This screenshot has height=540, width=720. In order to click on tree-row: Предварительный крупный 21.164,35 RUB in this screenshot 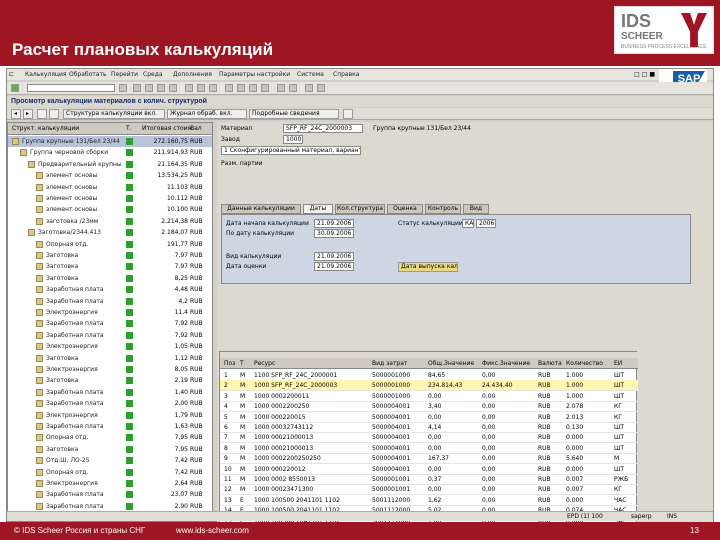, I will do `click(110, 164)`.